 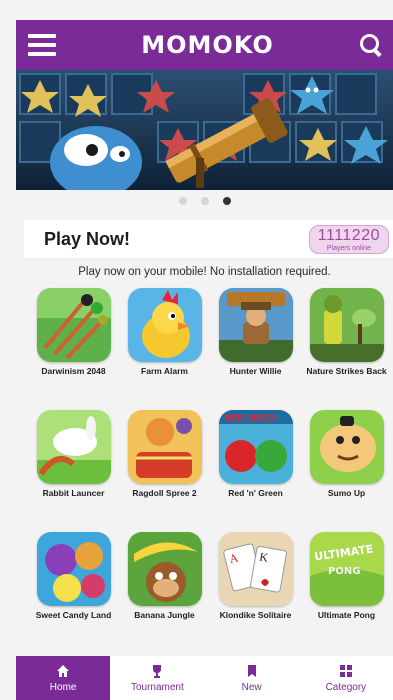 I want to click on game-tile: RED GREEN Red 'n' Green, so click(x=255, y=466).